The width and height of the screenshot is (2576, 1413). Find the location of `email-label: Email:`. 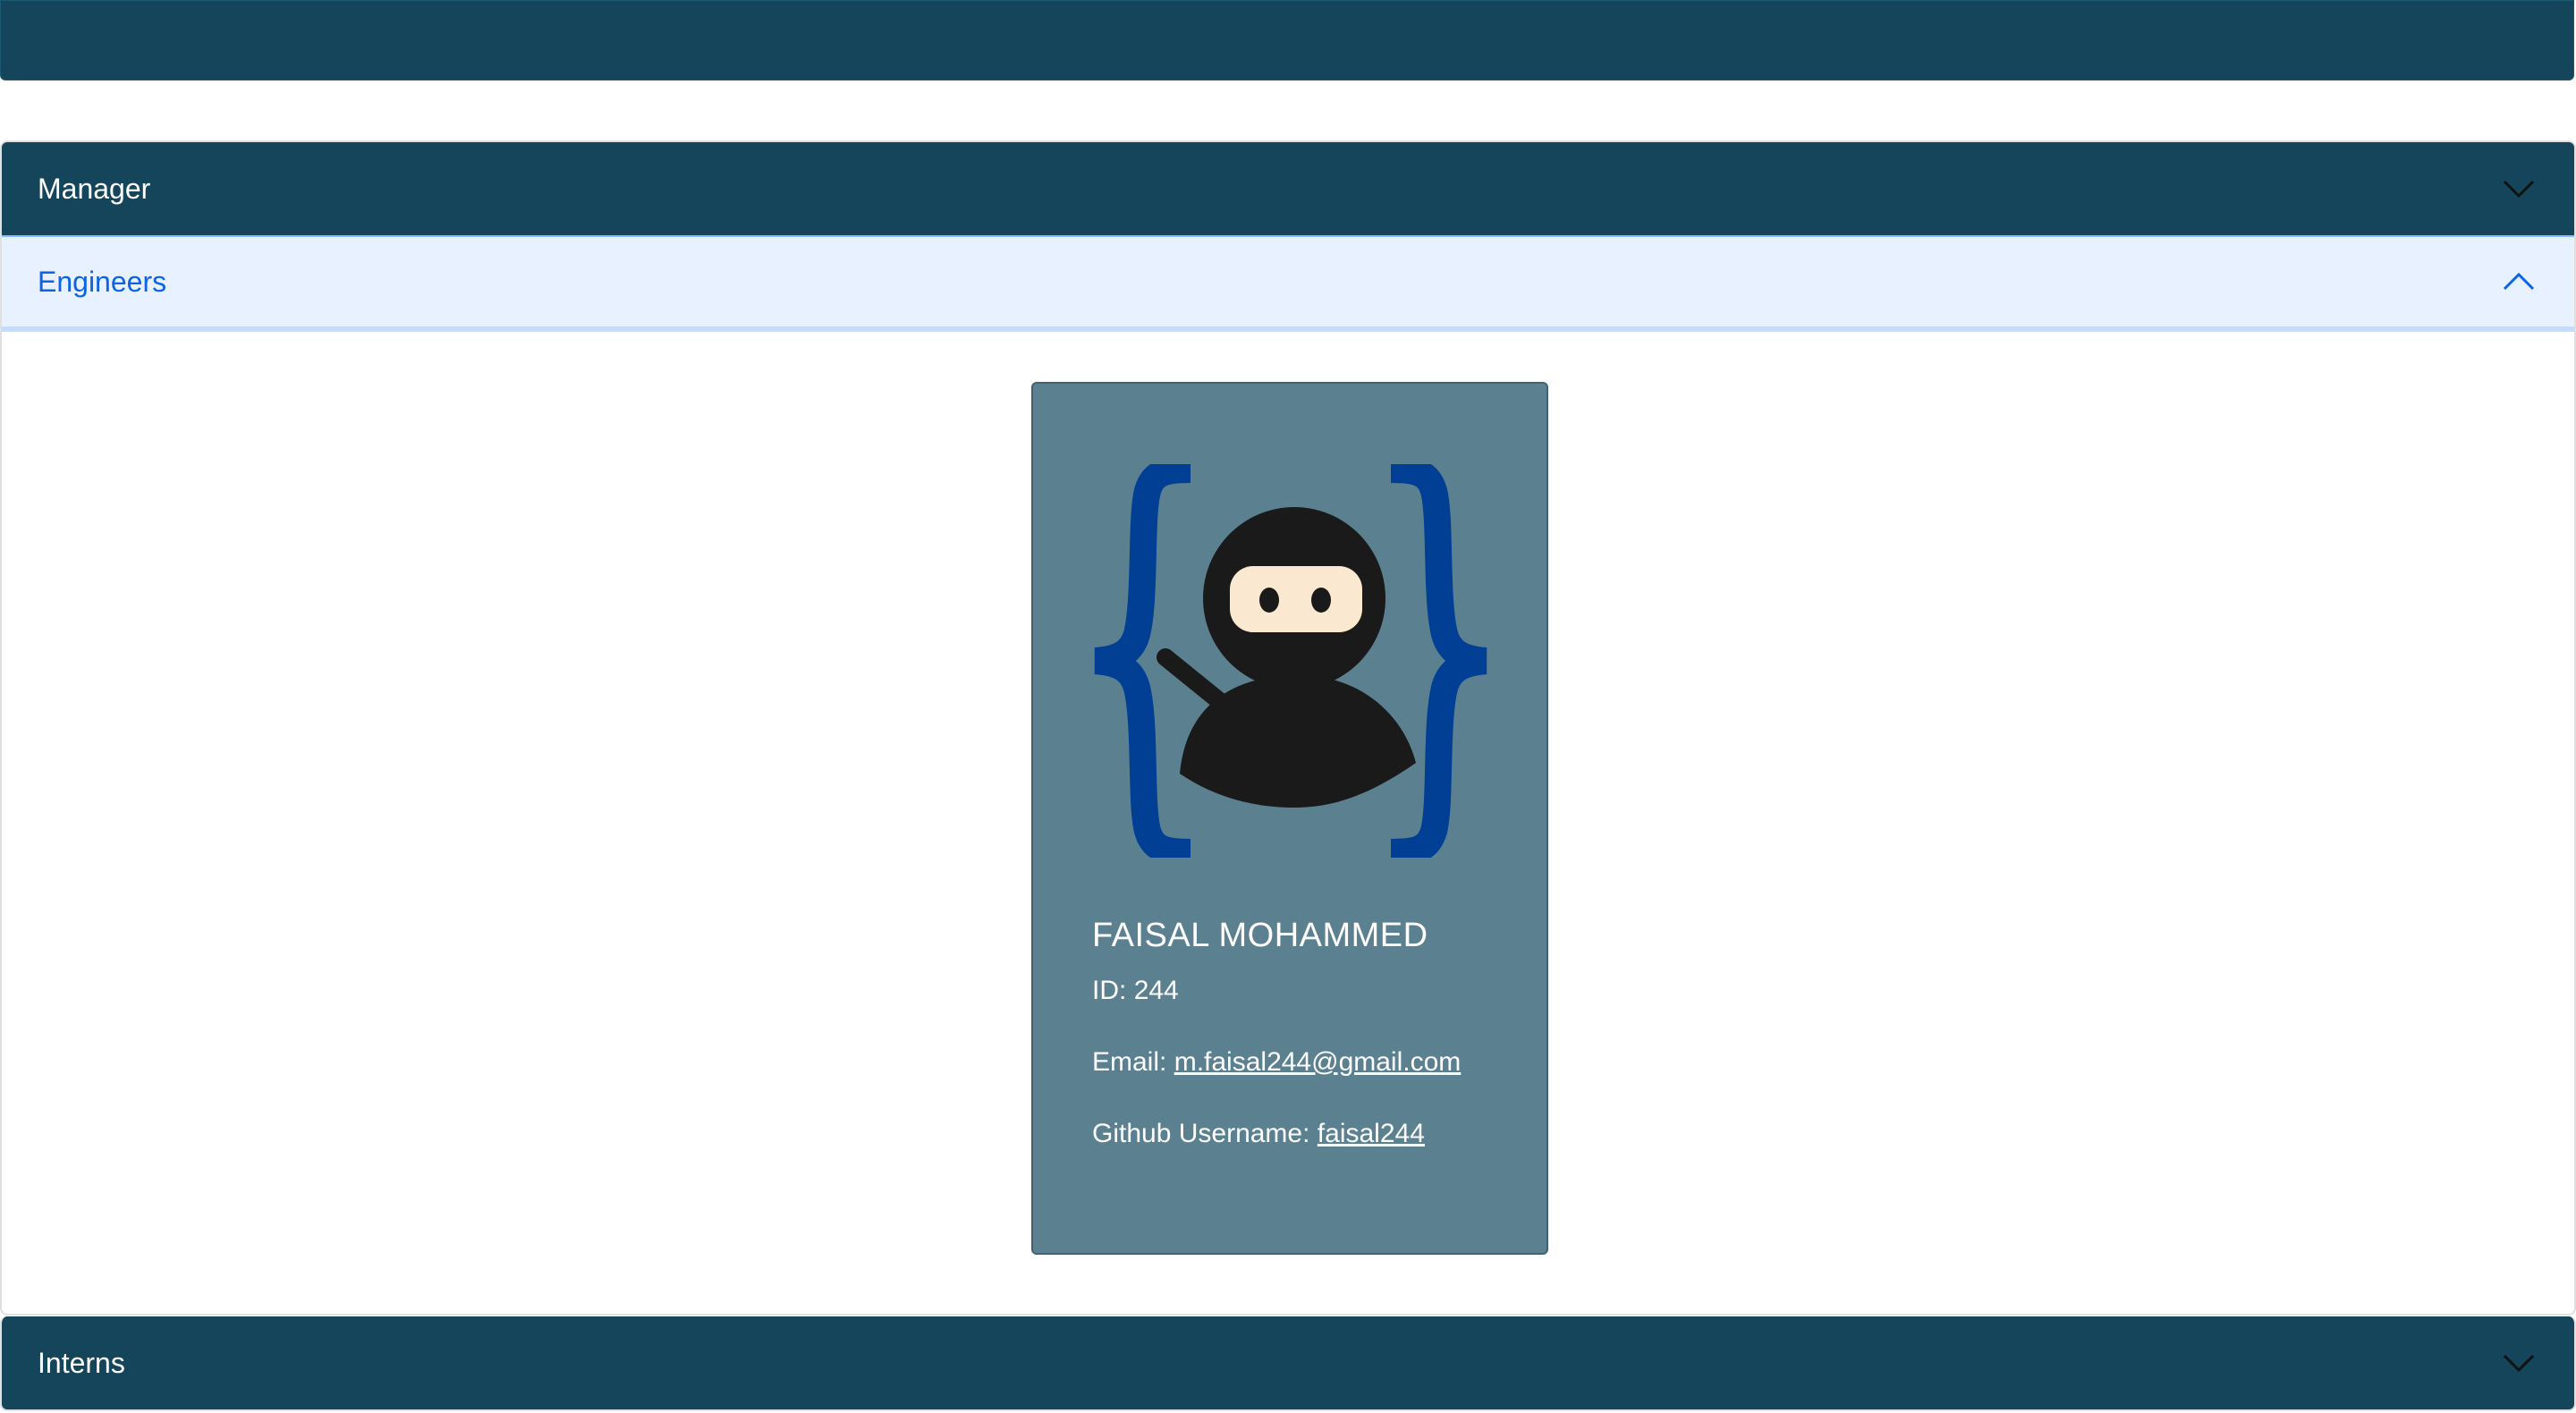

email-label: Email: is located at coordinates (1129, 1062).